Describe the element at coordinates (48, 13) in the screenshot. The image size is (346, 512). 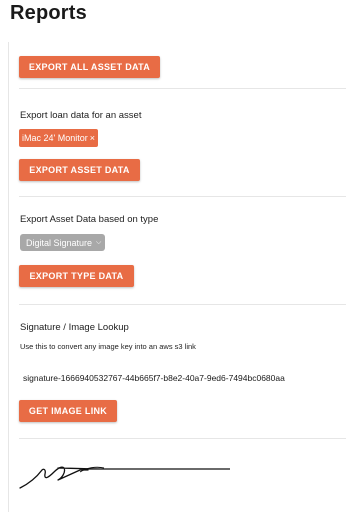
I see `page-title: Reports` at that location.